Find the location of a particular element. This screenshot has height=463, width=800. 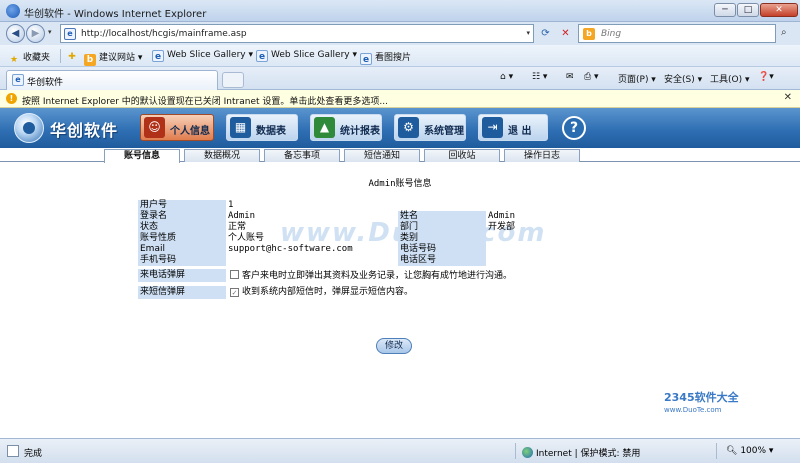

minimize-button: ─ is located at coordinates (725, 10).